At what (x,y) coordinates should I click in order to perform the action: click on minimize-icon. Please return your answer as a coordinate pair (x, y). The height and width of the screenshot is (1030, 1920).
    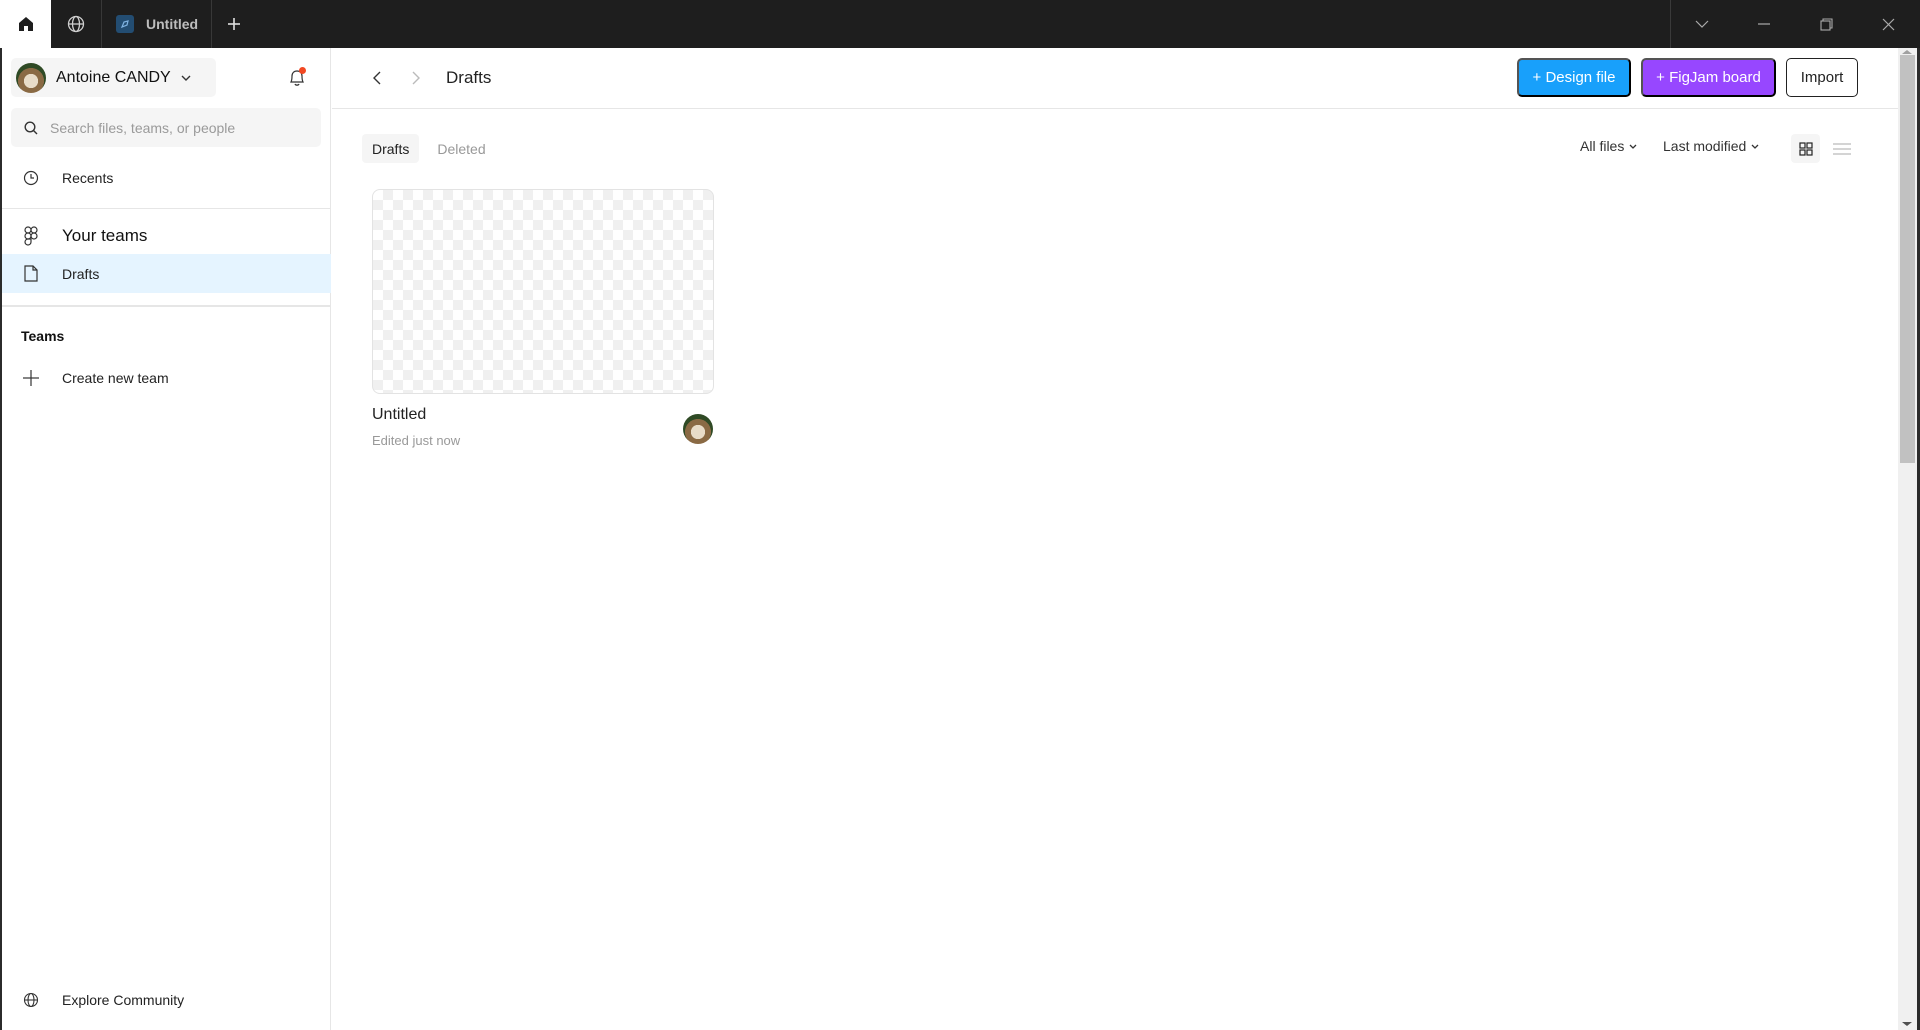
    Looking at the image, I should click on (1764, 24).